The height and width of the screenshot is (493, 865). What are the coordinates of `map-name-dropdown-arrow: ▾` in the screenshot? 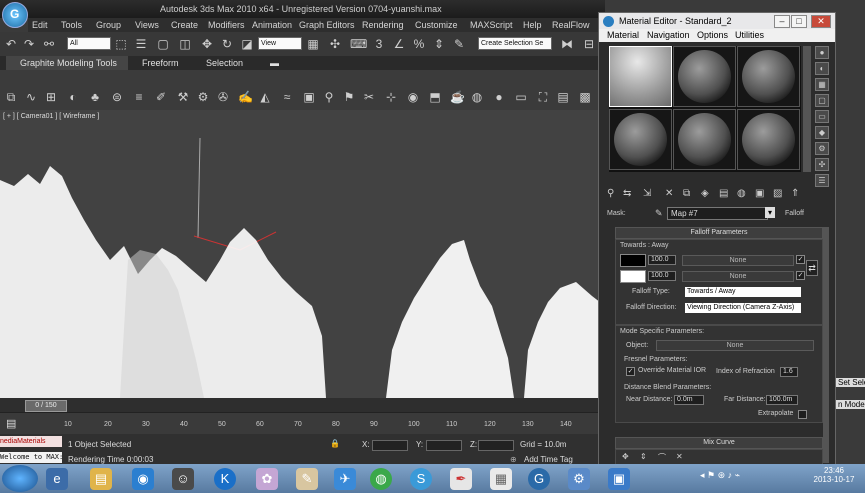 It's located at (770, 212).